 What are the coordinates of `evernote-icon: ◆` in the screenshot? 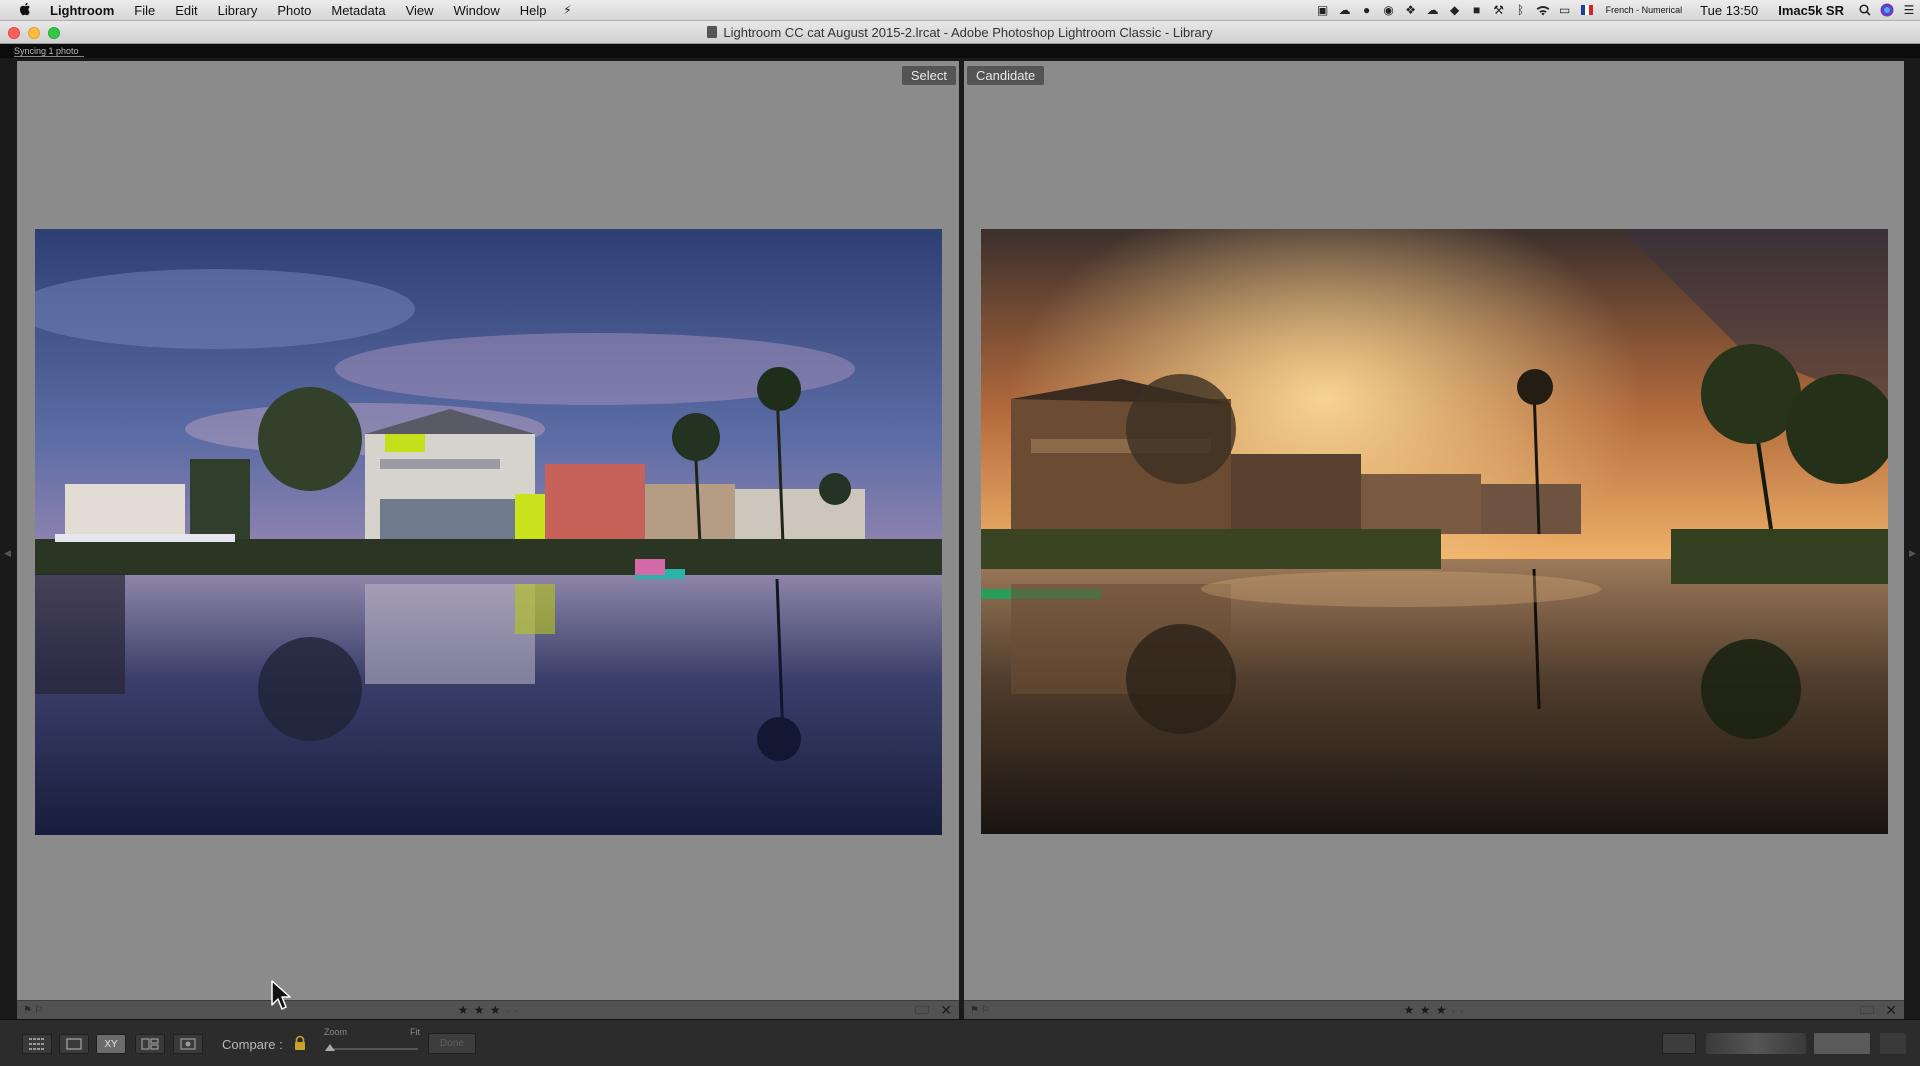 It's located at (1455, 10).